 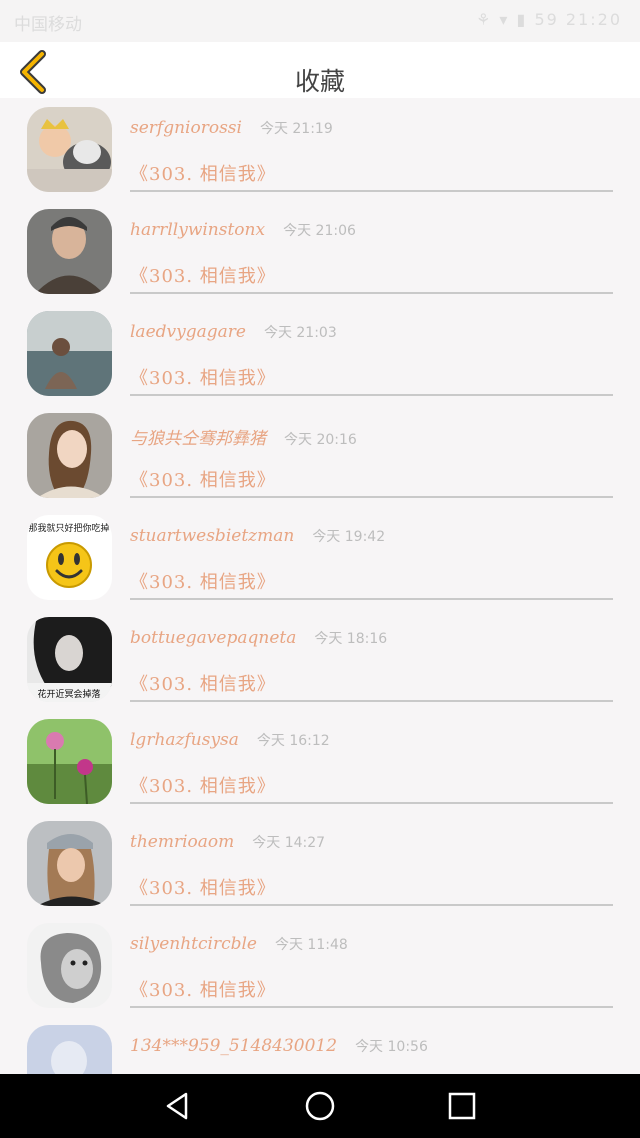 I want to click on list-item: themrioaom 今天 14:27 《303. 相信我》, so click(x=320, y=863).